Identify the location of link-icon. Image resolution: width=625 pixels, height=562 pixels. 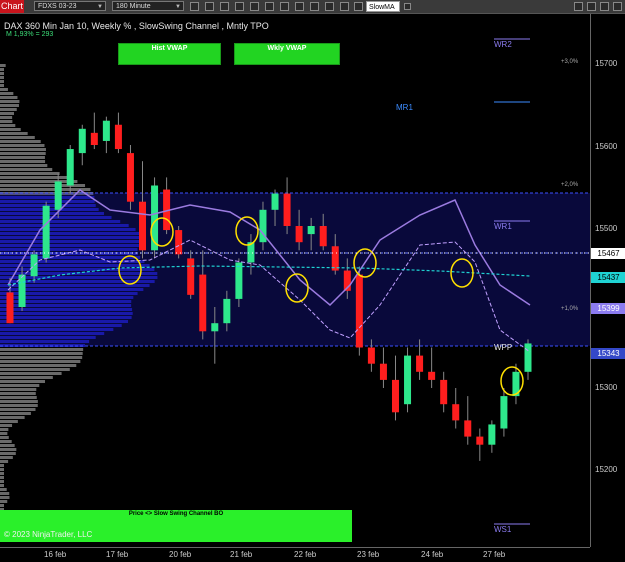
(358, 6).